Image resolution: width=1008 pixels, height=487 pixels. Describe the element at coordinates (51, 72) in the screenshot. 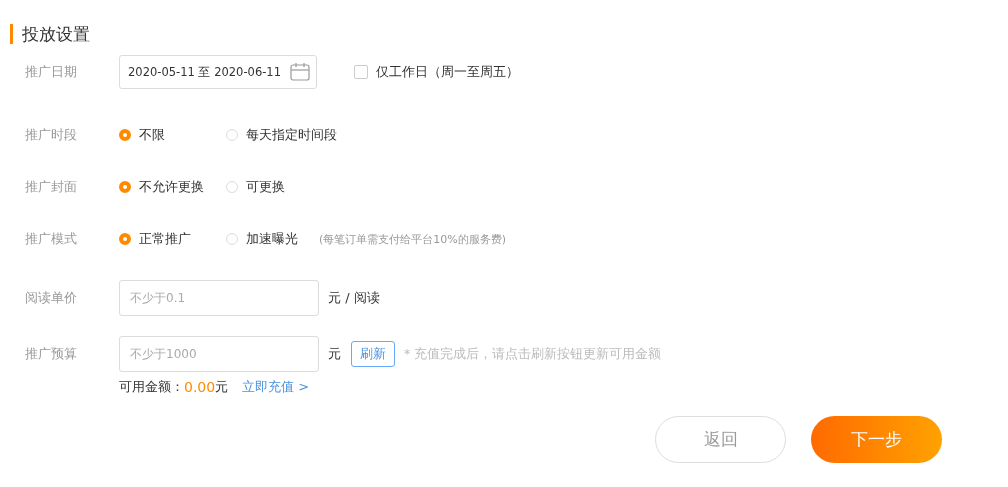

I see `field-label: 推广日期` at that location.